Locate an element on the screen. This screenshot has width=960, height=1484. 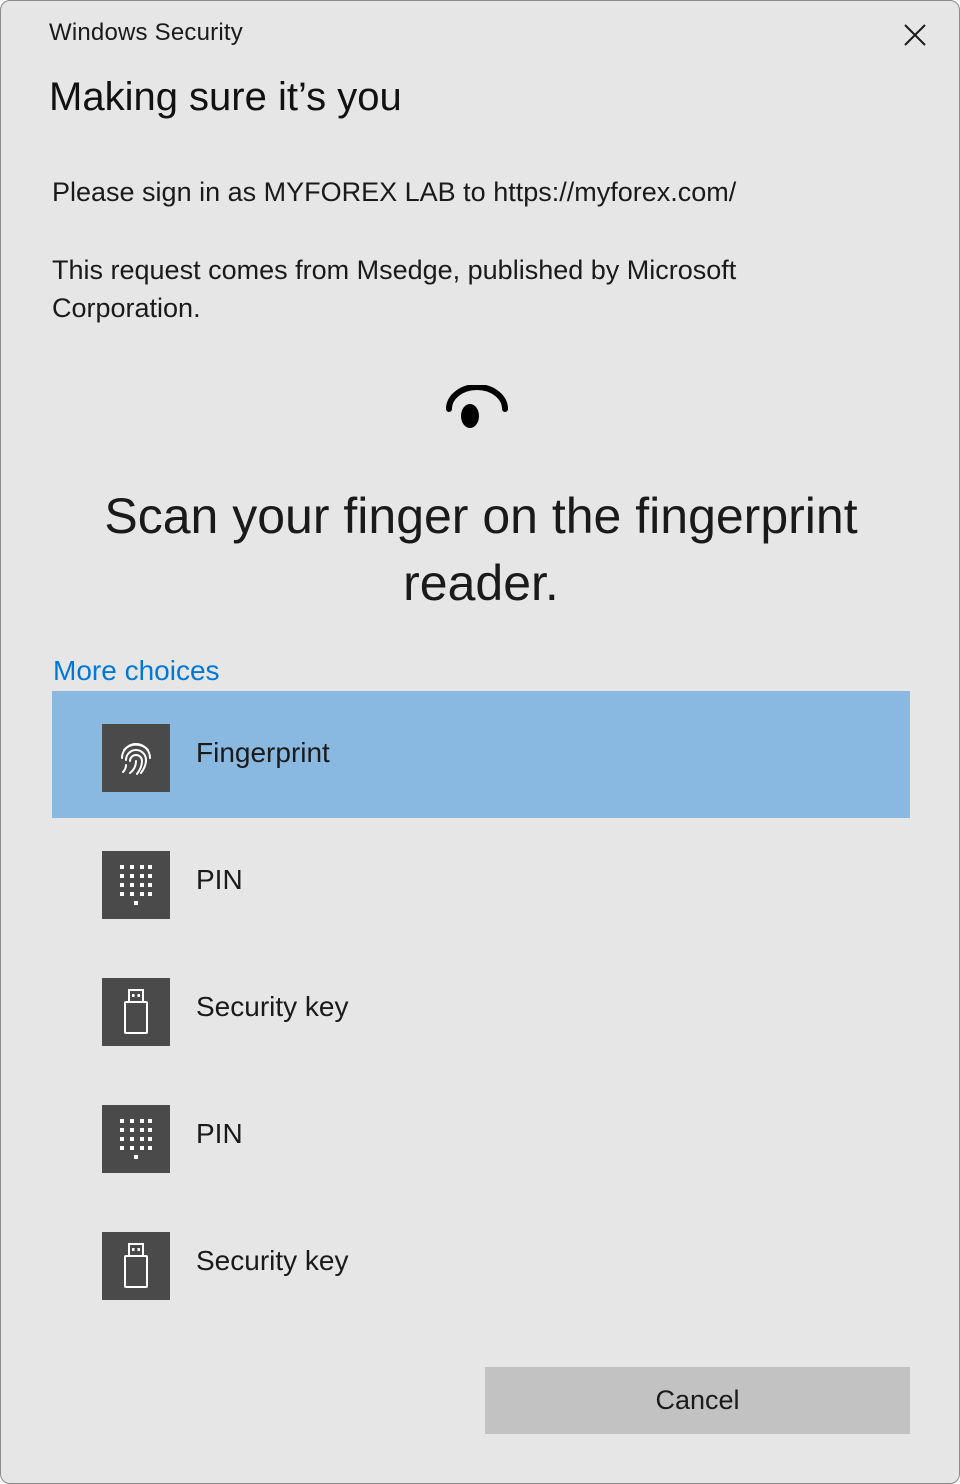
close-icon is located at coordinates (915, 35).